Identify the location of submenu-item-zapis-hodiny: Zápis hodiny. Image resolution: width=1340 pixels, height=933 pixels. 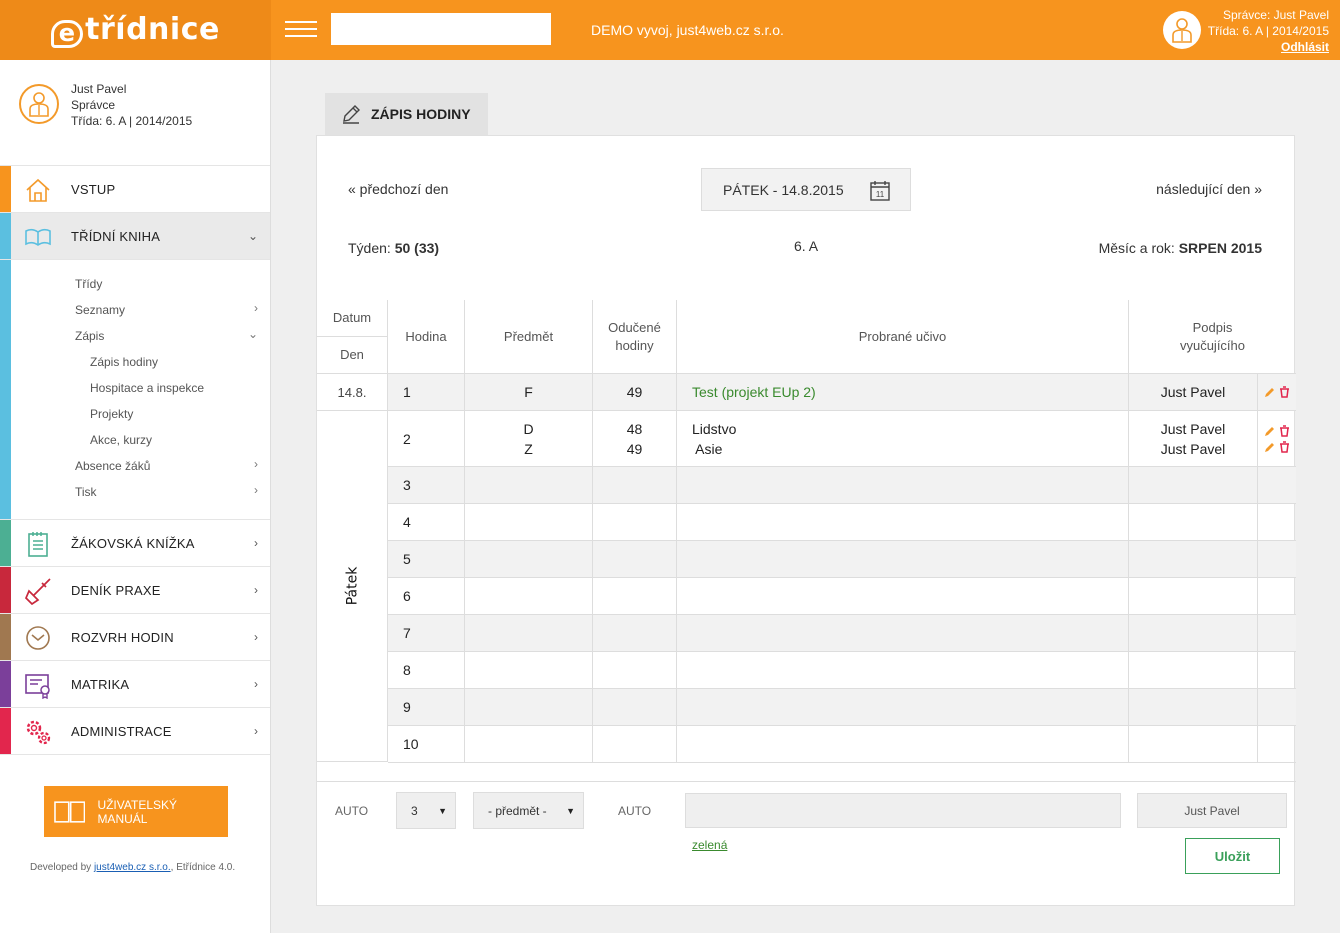
(124, 362).